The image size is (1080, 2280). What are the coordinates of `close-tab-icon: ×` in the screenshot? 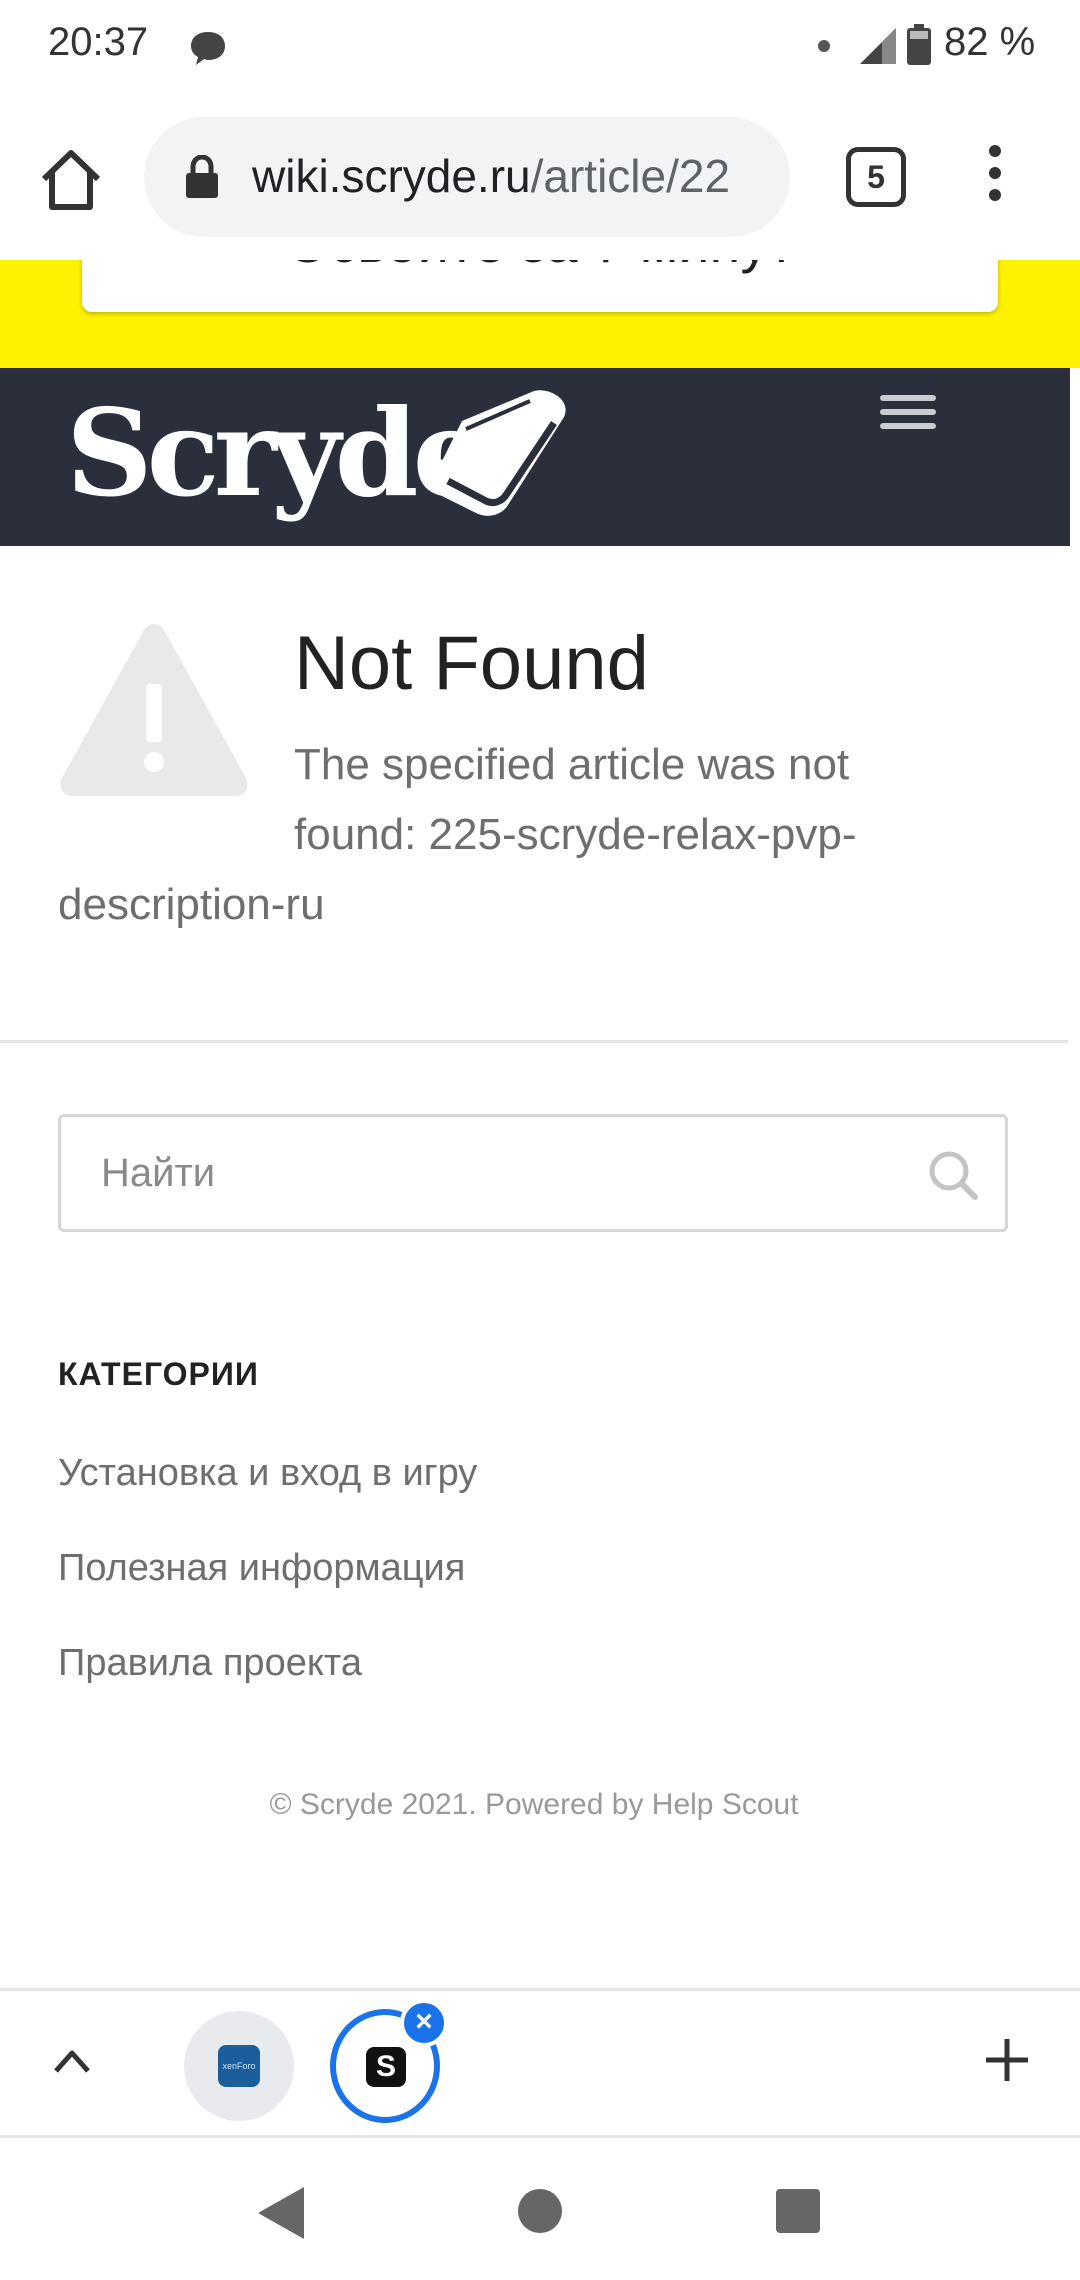 It's located at (424, 2023).